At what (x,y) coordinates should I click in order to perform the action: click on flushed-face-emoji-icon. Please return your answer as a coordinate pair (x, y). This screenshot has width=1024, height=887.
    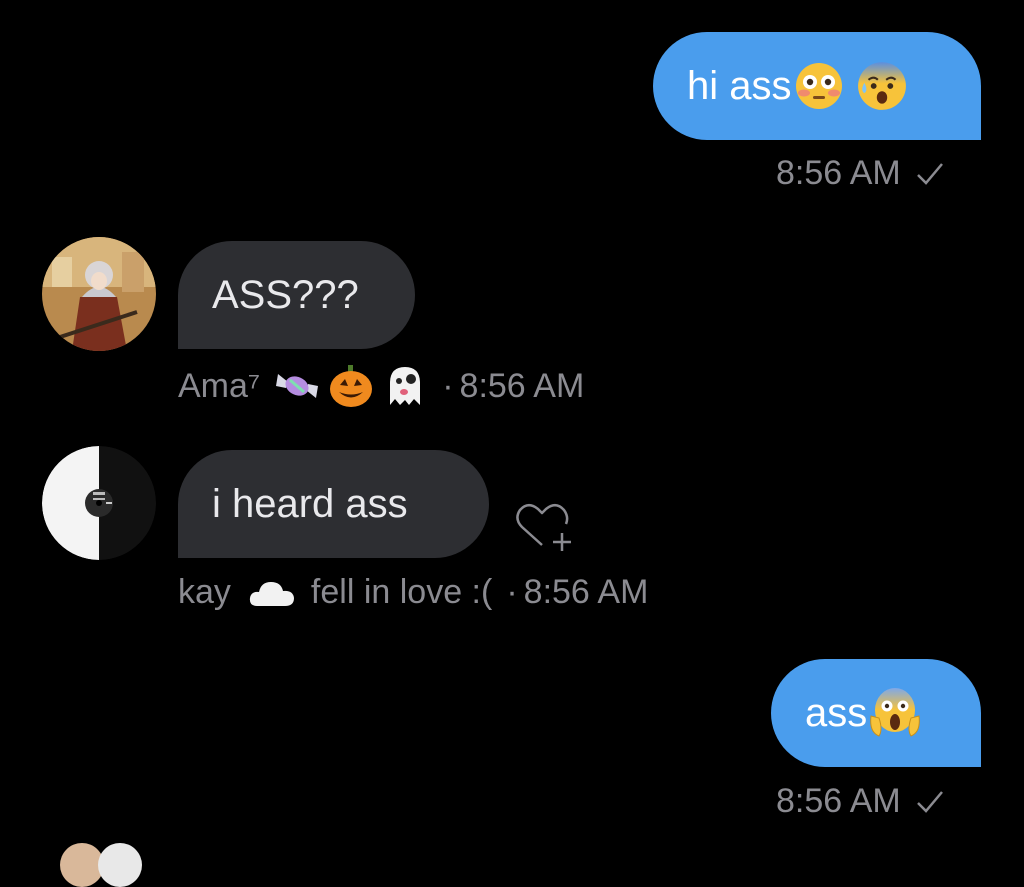
    Looking at the image, I should click on (818, 86).